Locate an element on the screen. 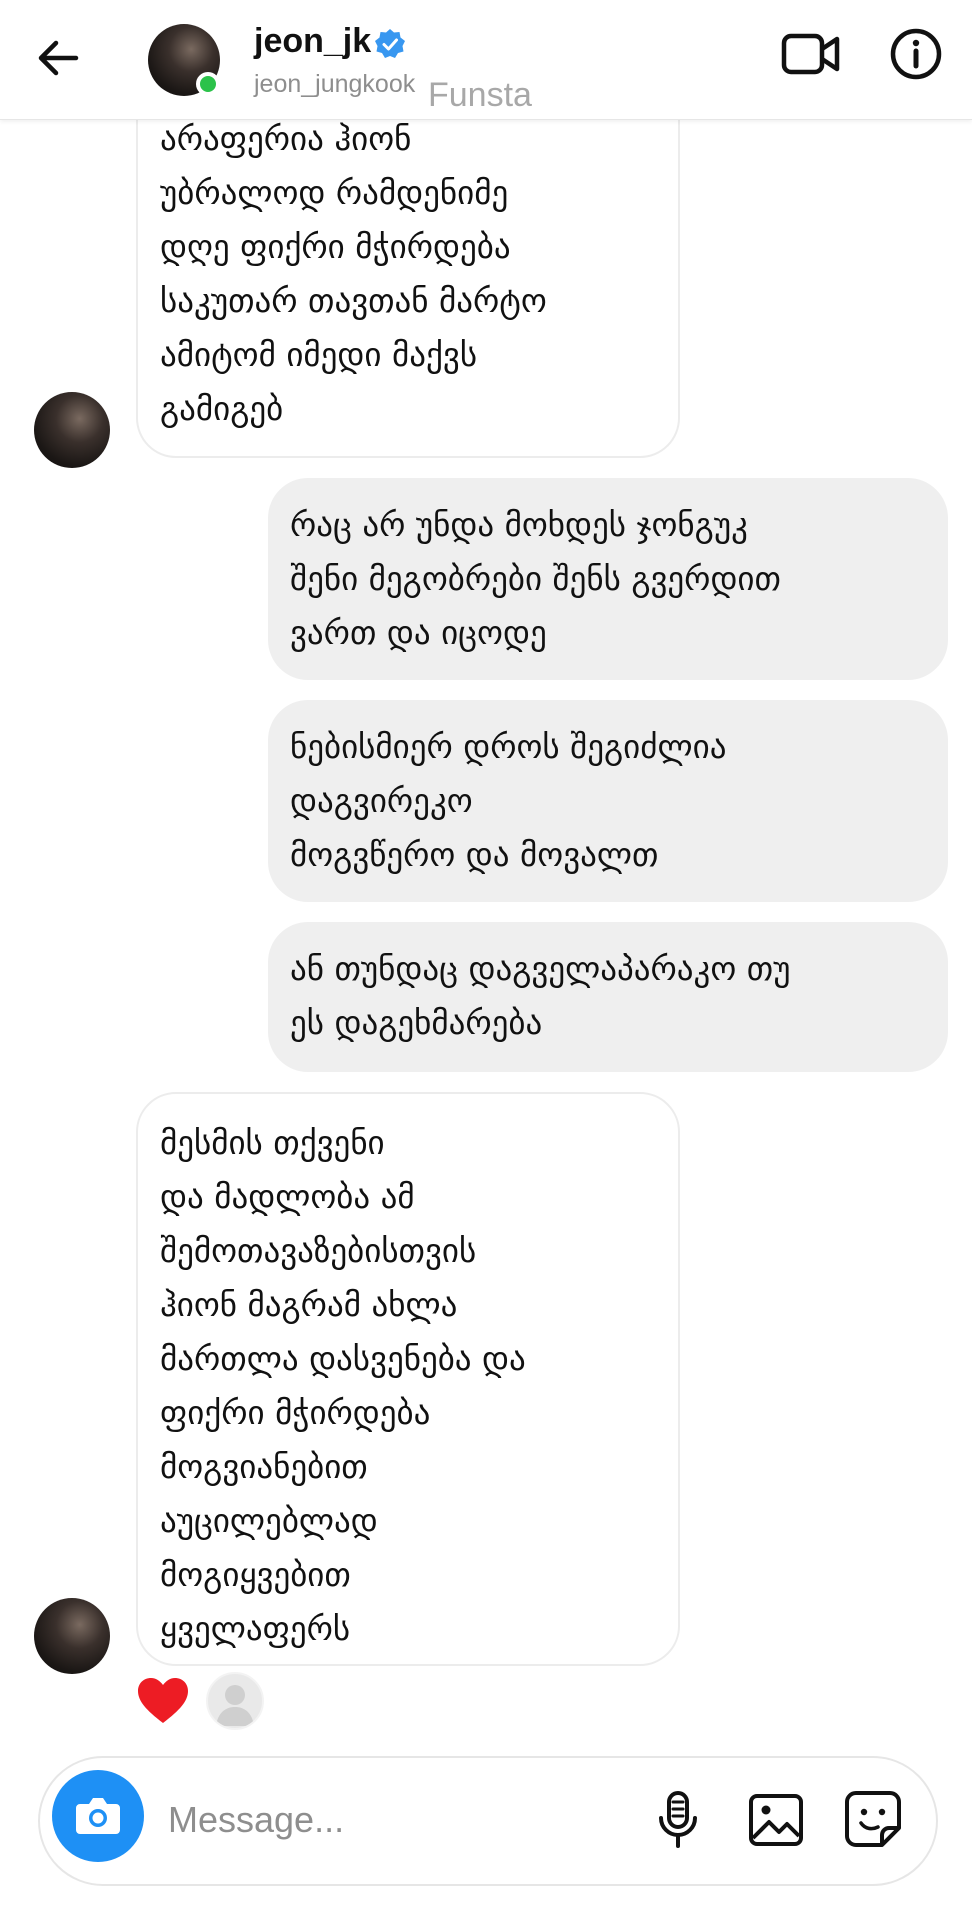  sticker-button is located at coordinates (873, 1819).